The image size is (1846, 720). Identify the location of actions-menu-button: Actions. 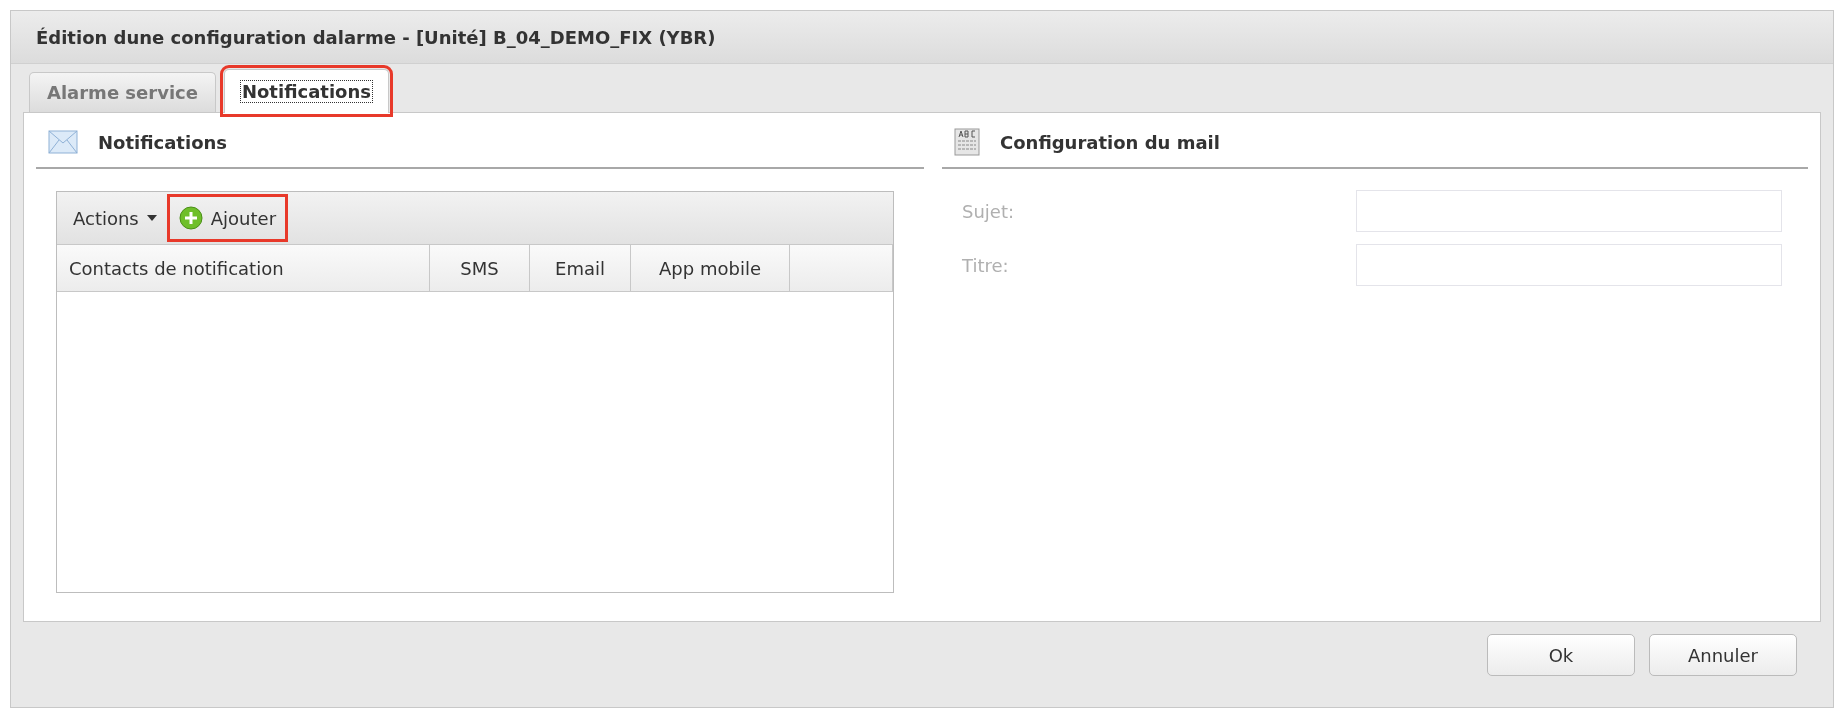
(115, 218).